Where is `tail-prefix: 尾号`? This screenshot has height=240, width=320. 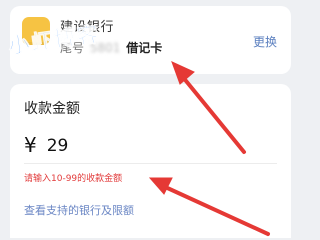 tail-prefix: 尾号 is located at coordinates (72, 48).